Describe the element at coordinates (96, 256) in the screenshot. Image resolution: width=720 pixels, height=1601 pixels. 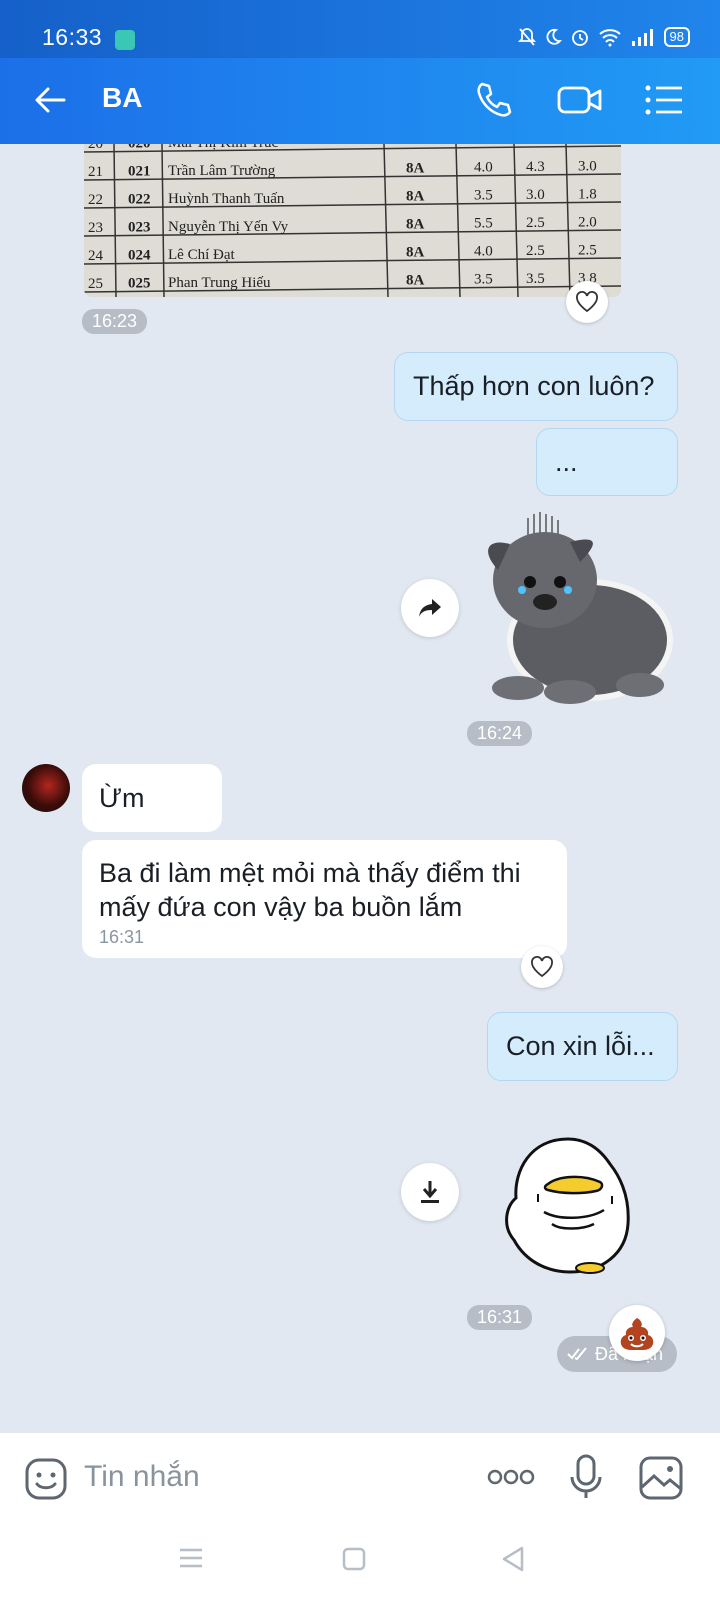
I see `table-cell: 24` at that location.